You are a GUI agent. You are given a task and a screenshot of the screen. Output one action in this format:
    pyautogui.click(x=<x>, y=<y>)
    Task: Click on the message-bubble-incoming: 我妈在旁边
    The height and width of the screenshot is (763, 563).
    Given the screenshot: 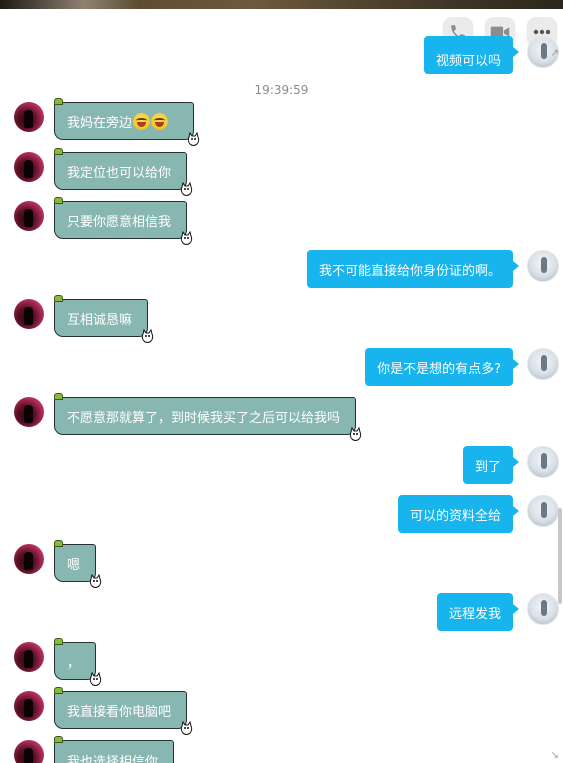 What is the action you would take?
    pyautogui.click(x=127, y=122)
    